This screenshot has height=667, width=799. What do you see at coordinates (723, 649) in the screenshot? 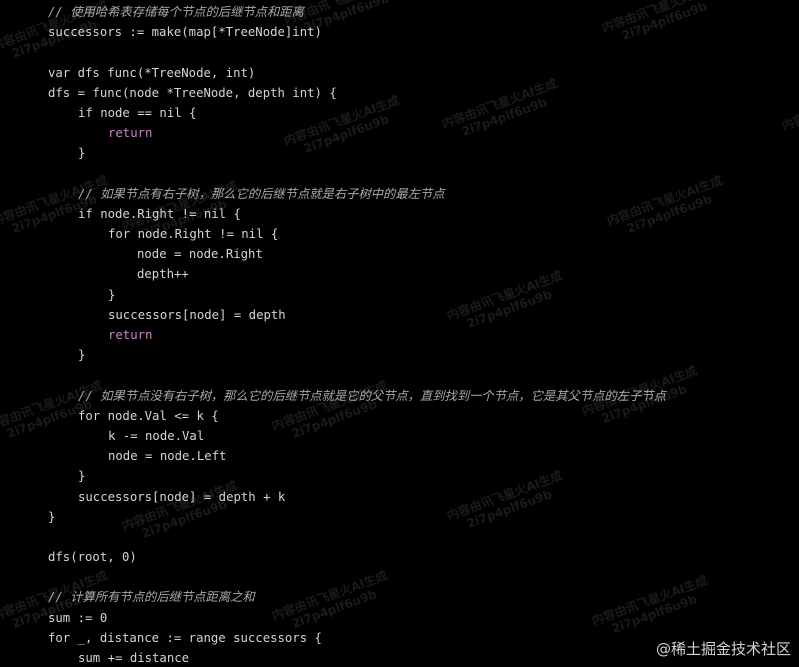
I see `brand-watermark: @稀土掘金技术社区` at bounding box center [723, 649].